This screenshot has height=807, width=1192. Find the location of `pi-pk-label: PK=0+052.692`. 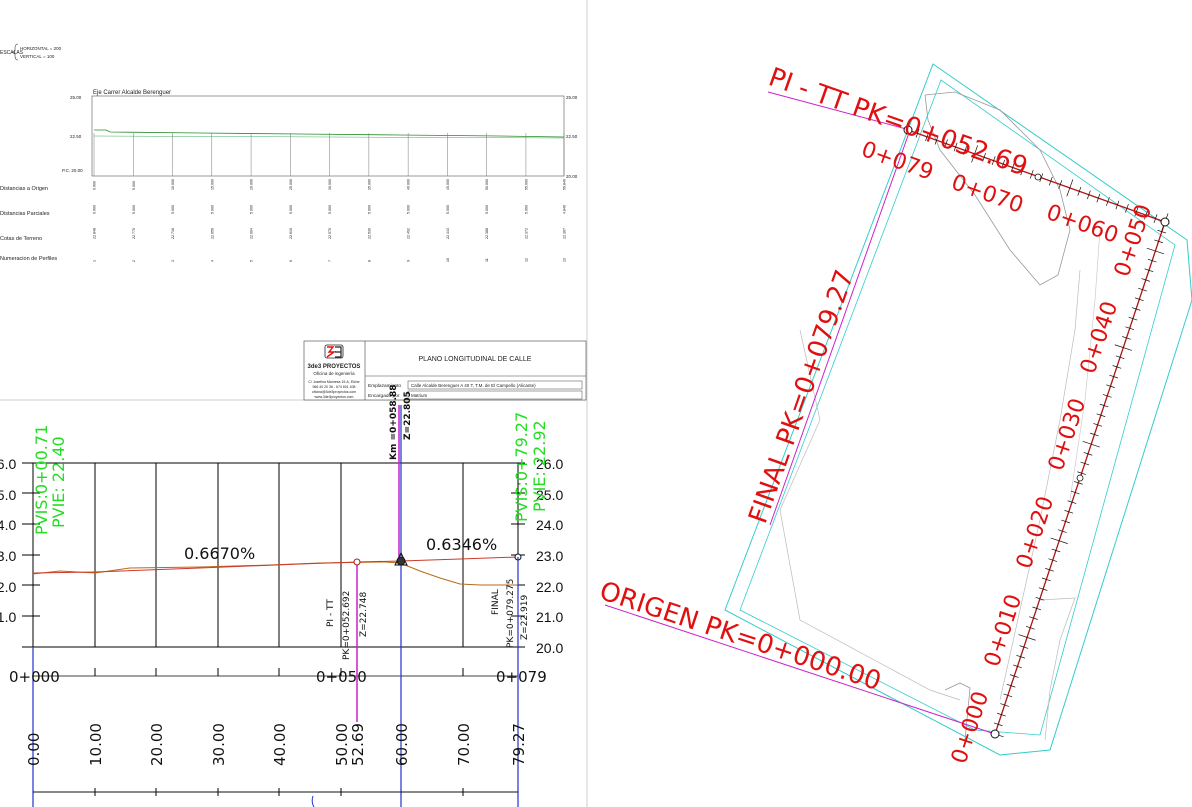

pi-pk-label: PK=0+052.692 is located at coordinates (347, 625).